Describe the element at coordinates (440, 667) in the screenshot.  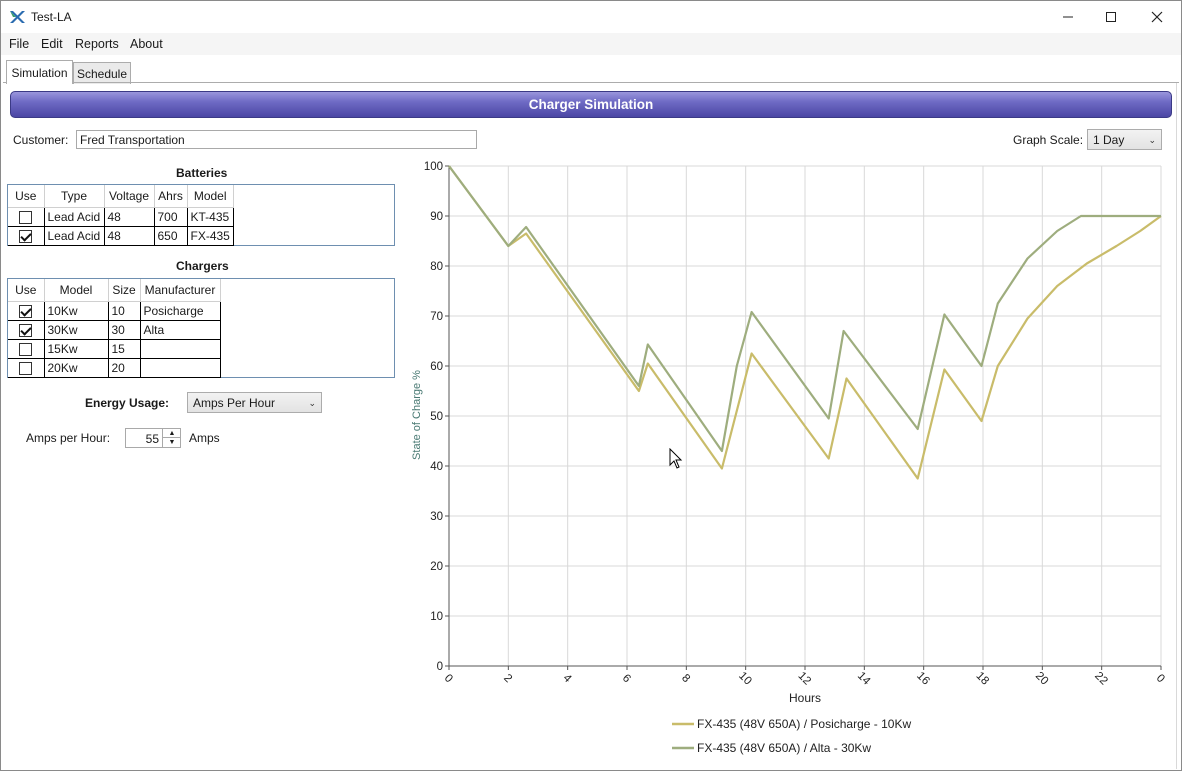
I see `y-tick-label: 0` at that location.